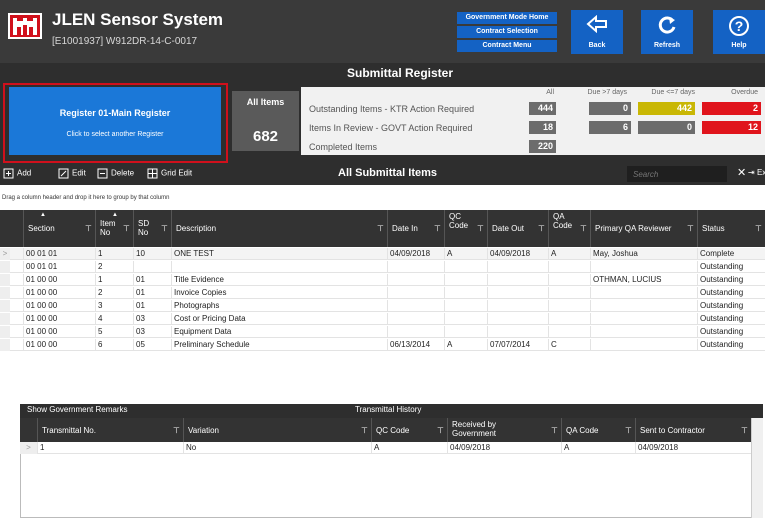 The height and width of the screenshot is (523, 765). I want to click on app-title: JLEN Sensor System, so click(138, 19).